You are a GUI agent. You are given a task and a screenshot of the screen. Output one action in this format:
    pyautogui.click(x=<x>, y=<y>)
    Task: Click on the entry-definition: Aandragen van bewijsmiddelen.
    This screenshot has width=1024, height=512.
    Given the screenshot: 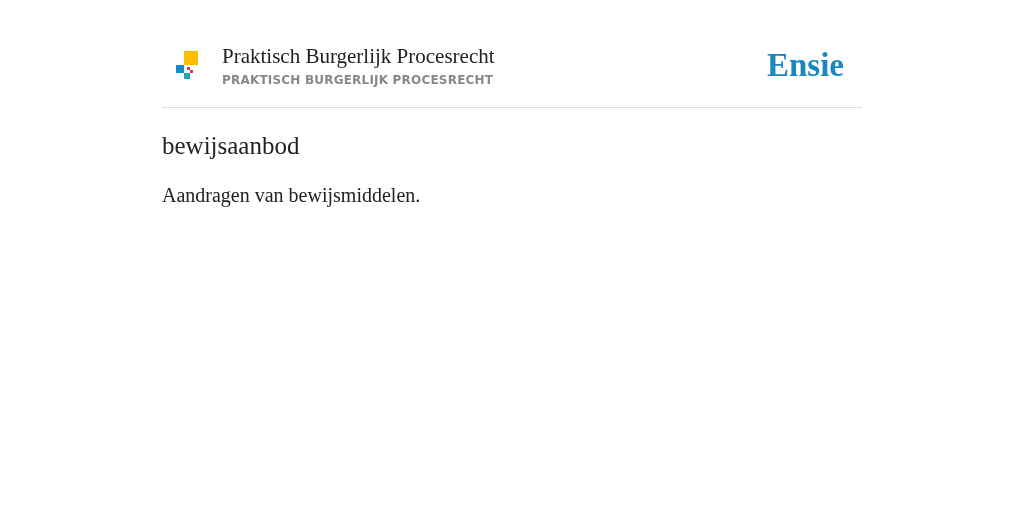 What is the action you would take?
    pyautogui.click(x=292, y=195)
    